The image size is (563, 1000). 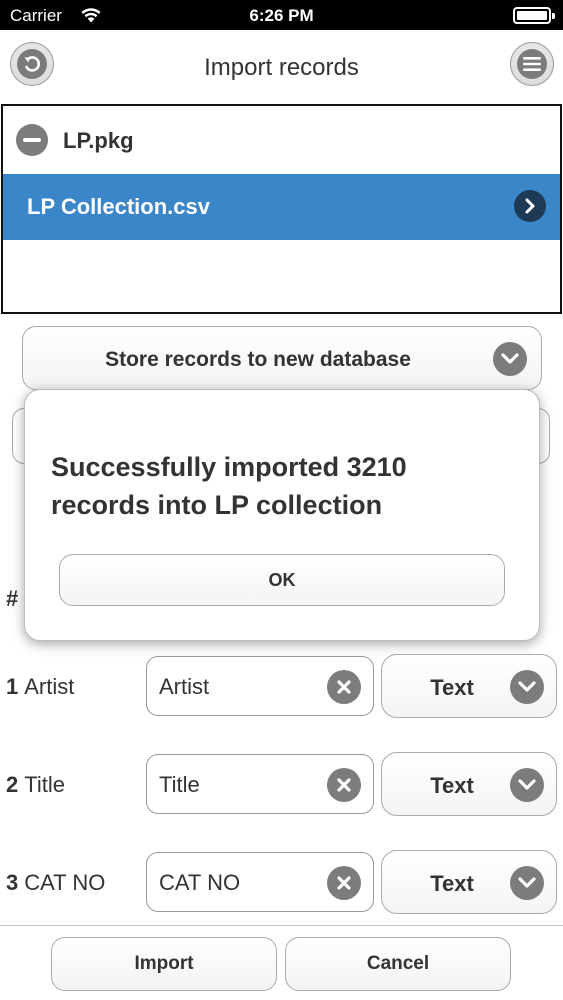 What do you see at coordinates (40, 686) in the screenshot?
I see `field-source-label: 1 Artist` at bounding box center [40, 686].